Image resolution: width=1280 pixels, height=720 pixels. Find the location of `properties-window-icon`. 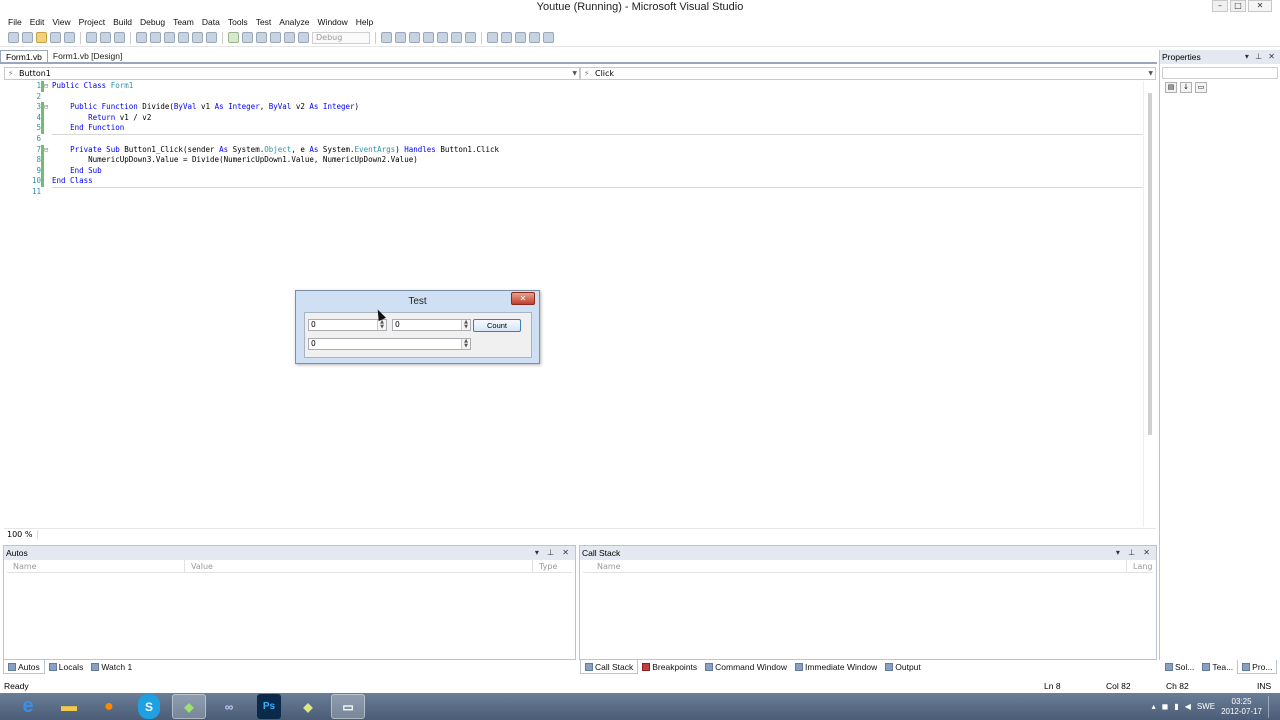

properties-window-icon is located at coordinates (414, 37).